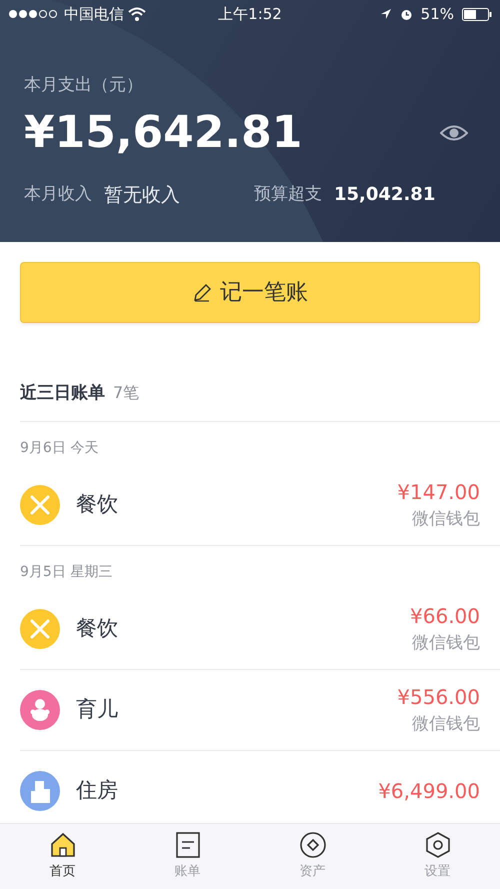 Image resolution: width=500 pixels, height=889 pixels. Describe the element at coordinates (250, 628) in the screenshot. I see `transaction-row: 餐饮 ¥66.00 微信钱包` at that location.